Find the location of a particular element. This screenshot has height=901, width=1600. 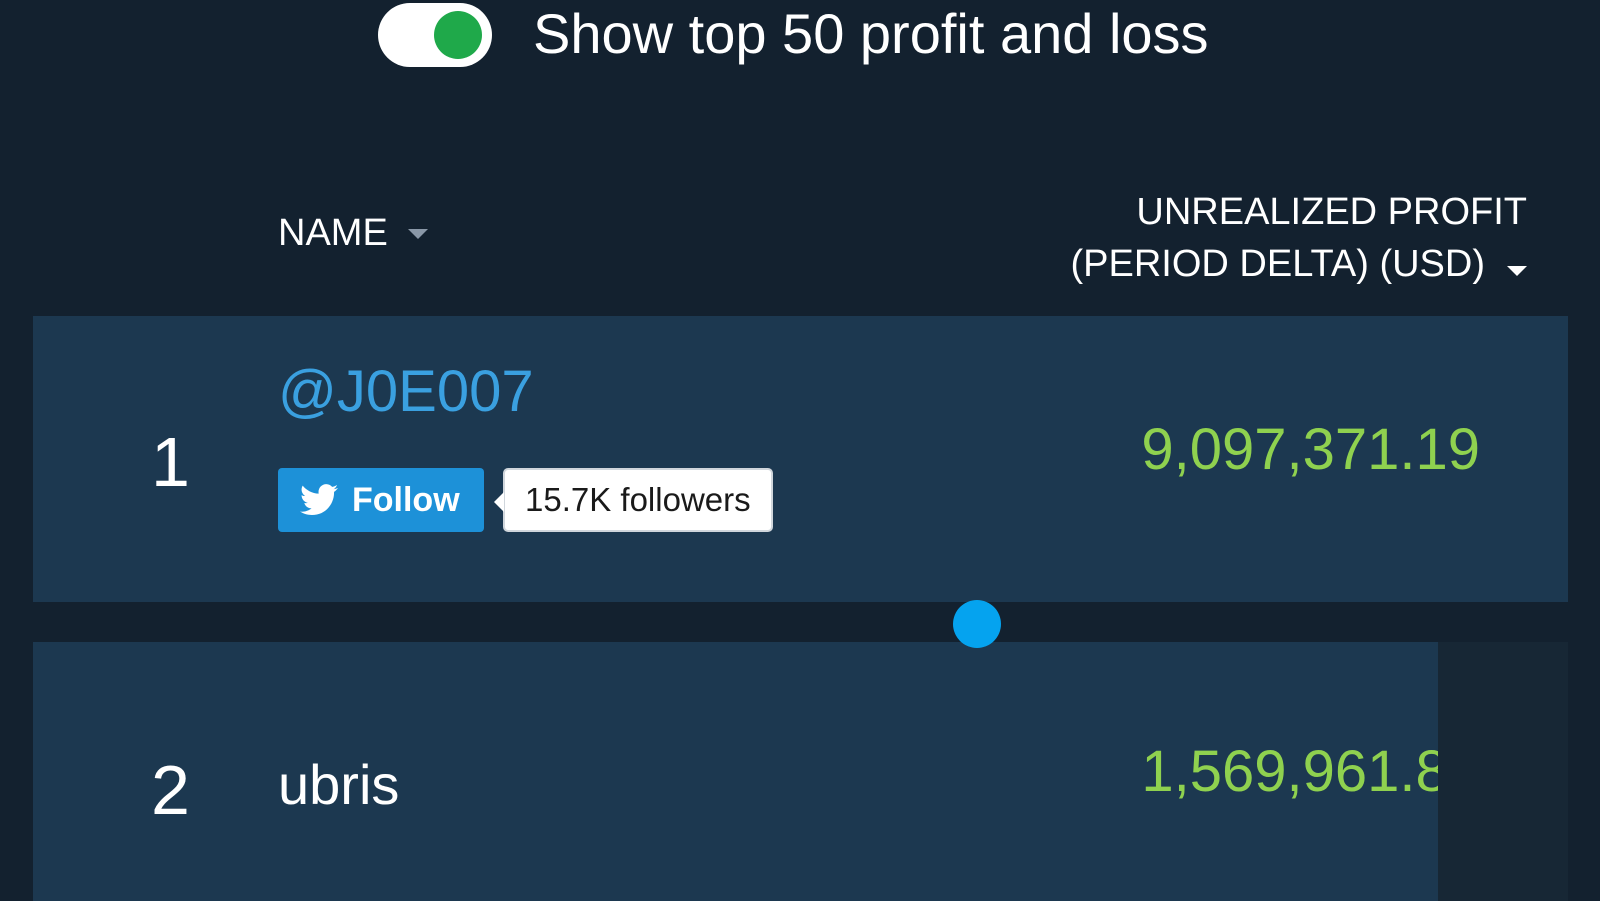

profit-value: 1,569,961.84 is located at coordinates (1310, 771).